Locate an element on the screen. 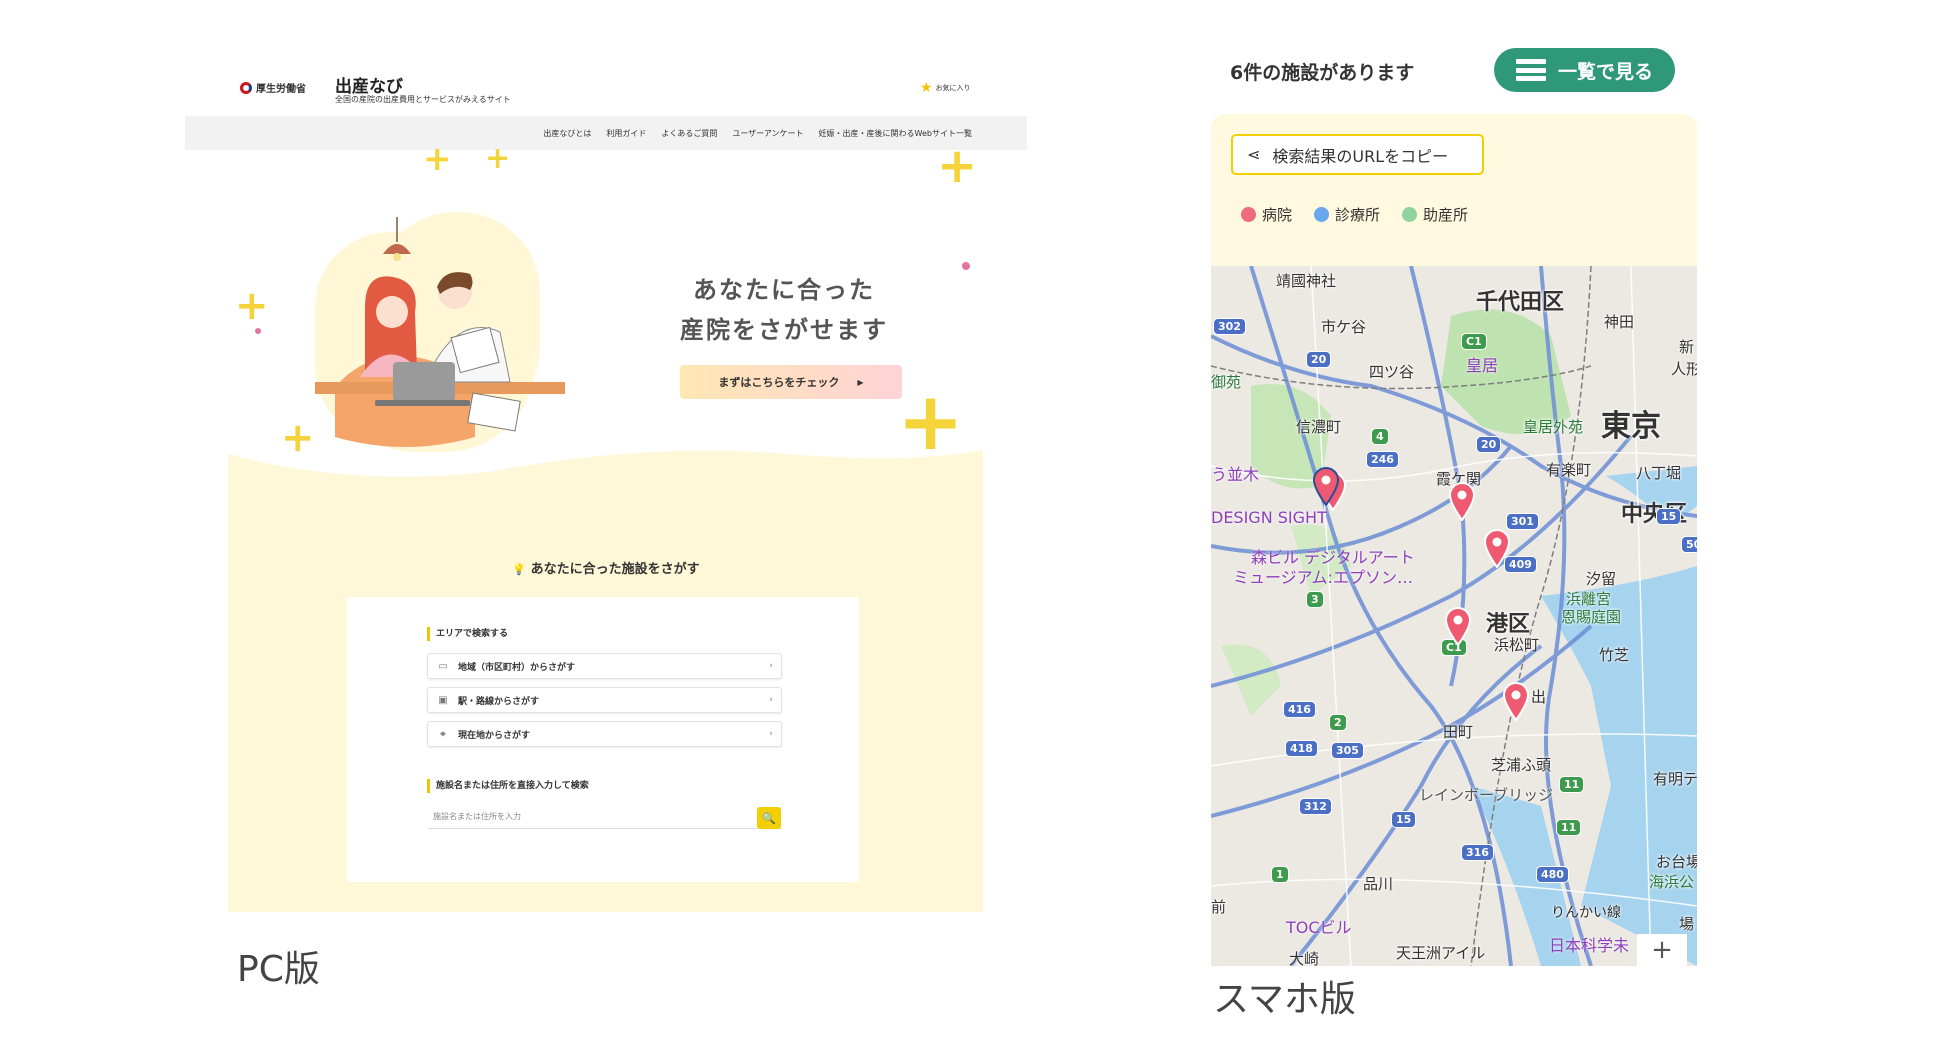  map-label-hatchobori: 八丁堀 is located at coordinates (1659, 473).